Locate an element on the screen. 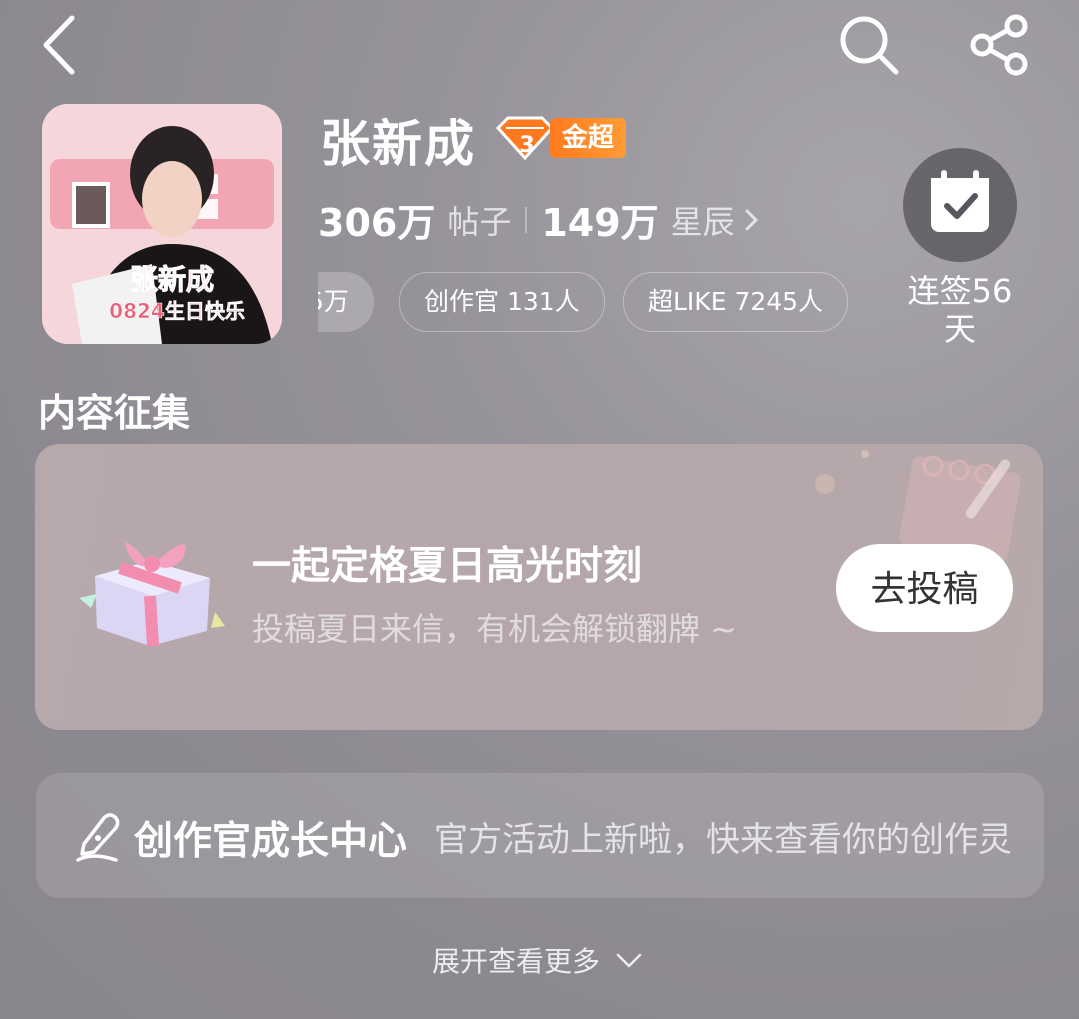 The image size is (1079, 1019). search-icon is located at coordinates (869, 45).